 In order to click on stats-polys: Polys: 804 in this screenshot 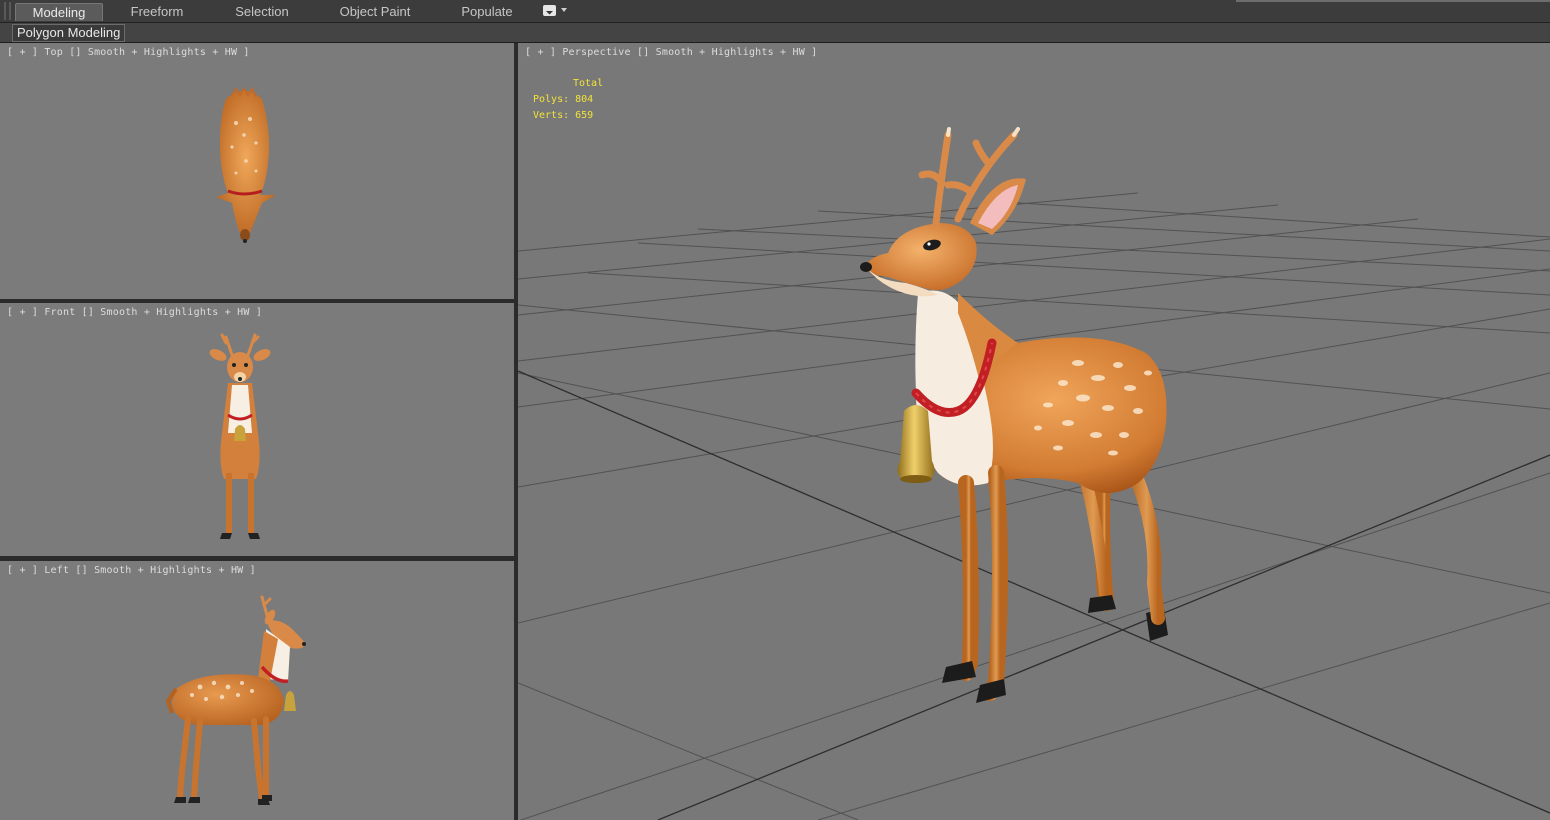, I will do `click(563, 99)`.